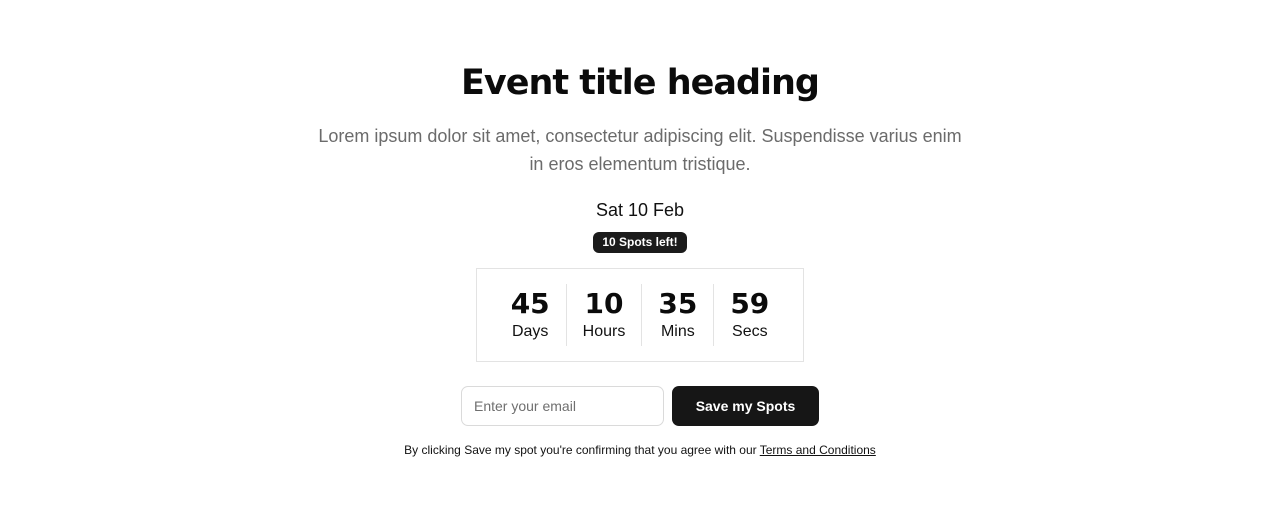  I want to click on event-date: Sat 10 Feb, so click(640, 210).